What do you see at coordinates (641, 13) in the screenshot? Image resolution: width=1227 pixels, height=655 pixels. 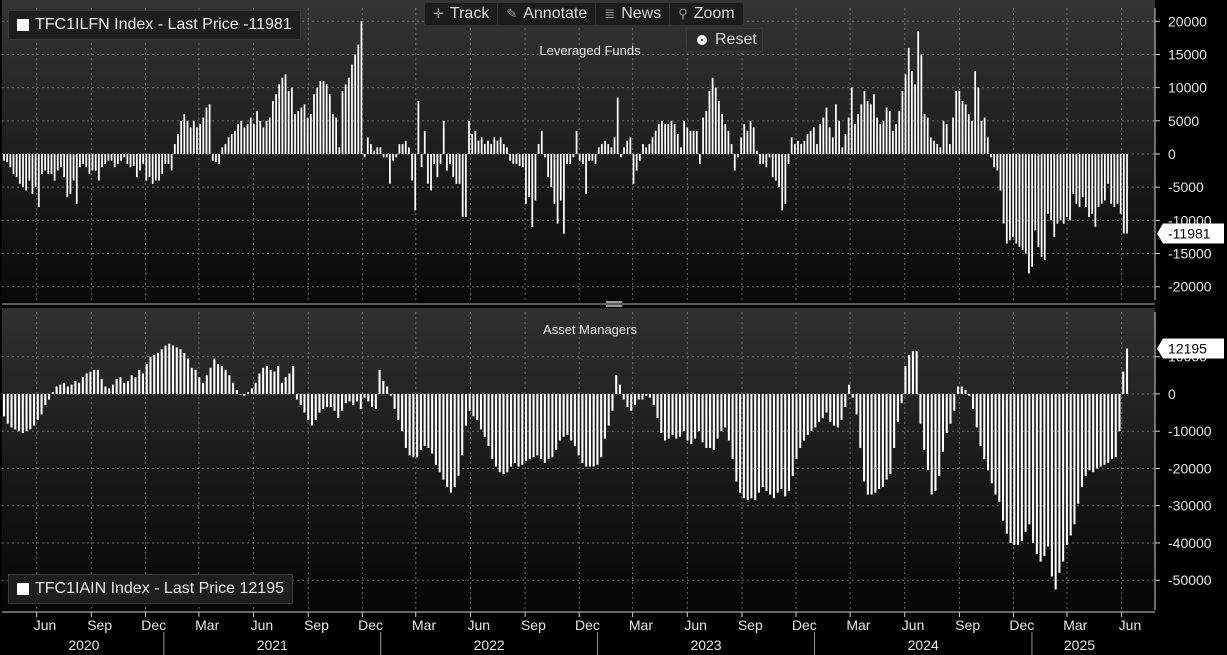 I see `news-label: News` at bounding box center [641, 13].